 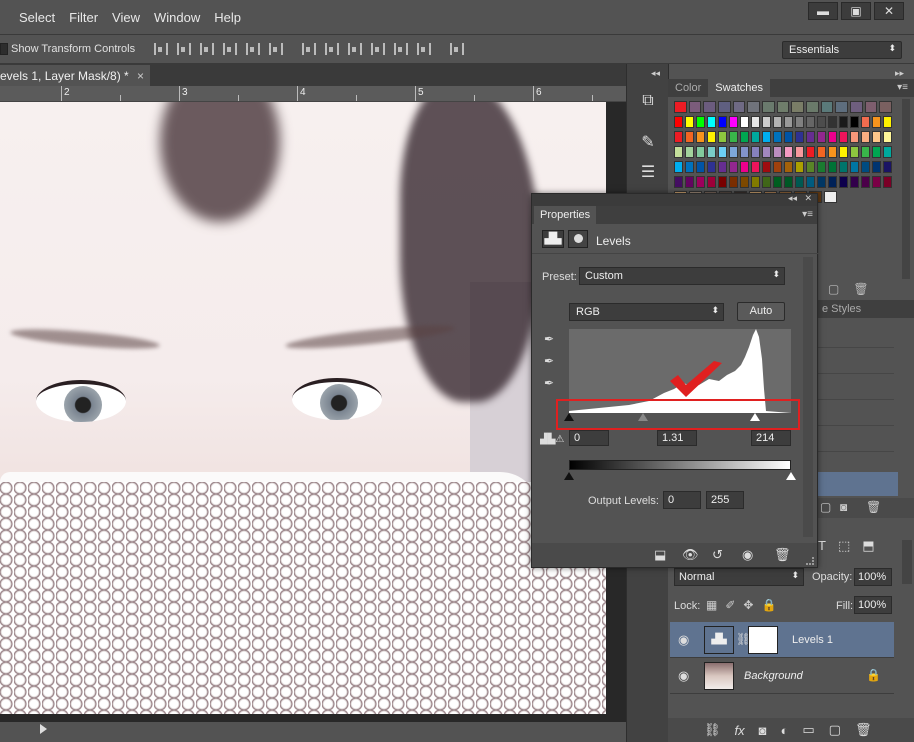 What do you see at coordinates (785, 730) in the screenshot?
I see `adjustment-layer-icon: ◐` at bounding box center [785, 730].